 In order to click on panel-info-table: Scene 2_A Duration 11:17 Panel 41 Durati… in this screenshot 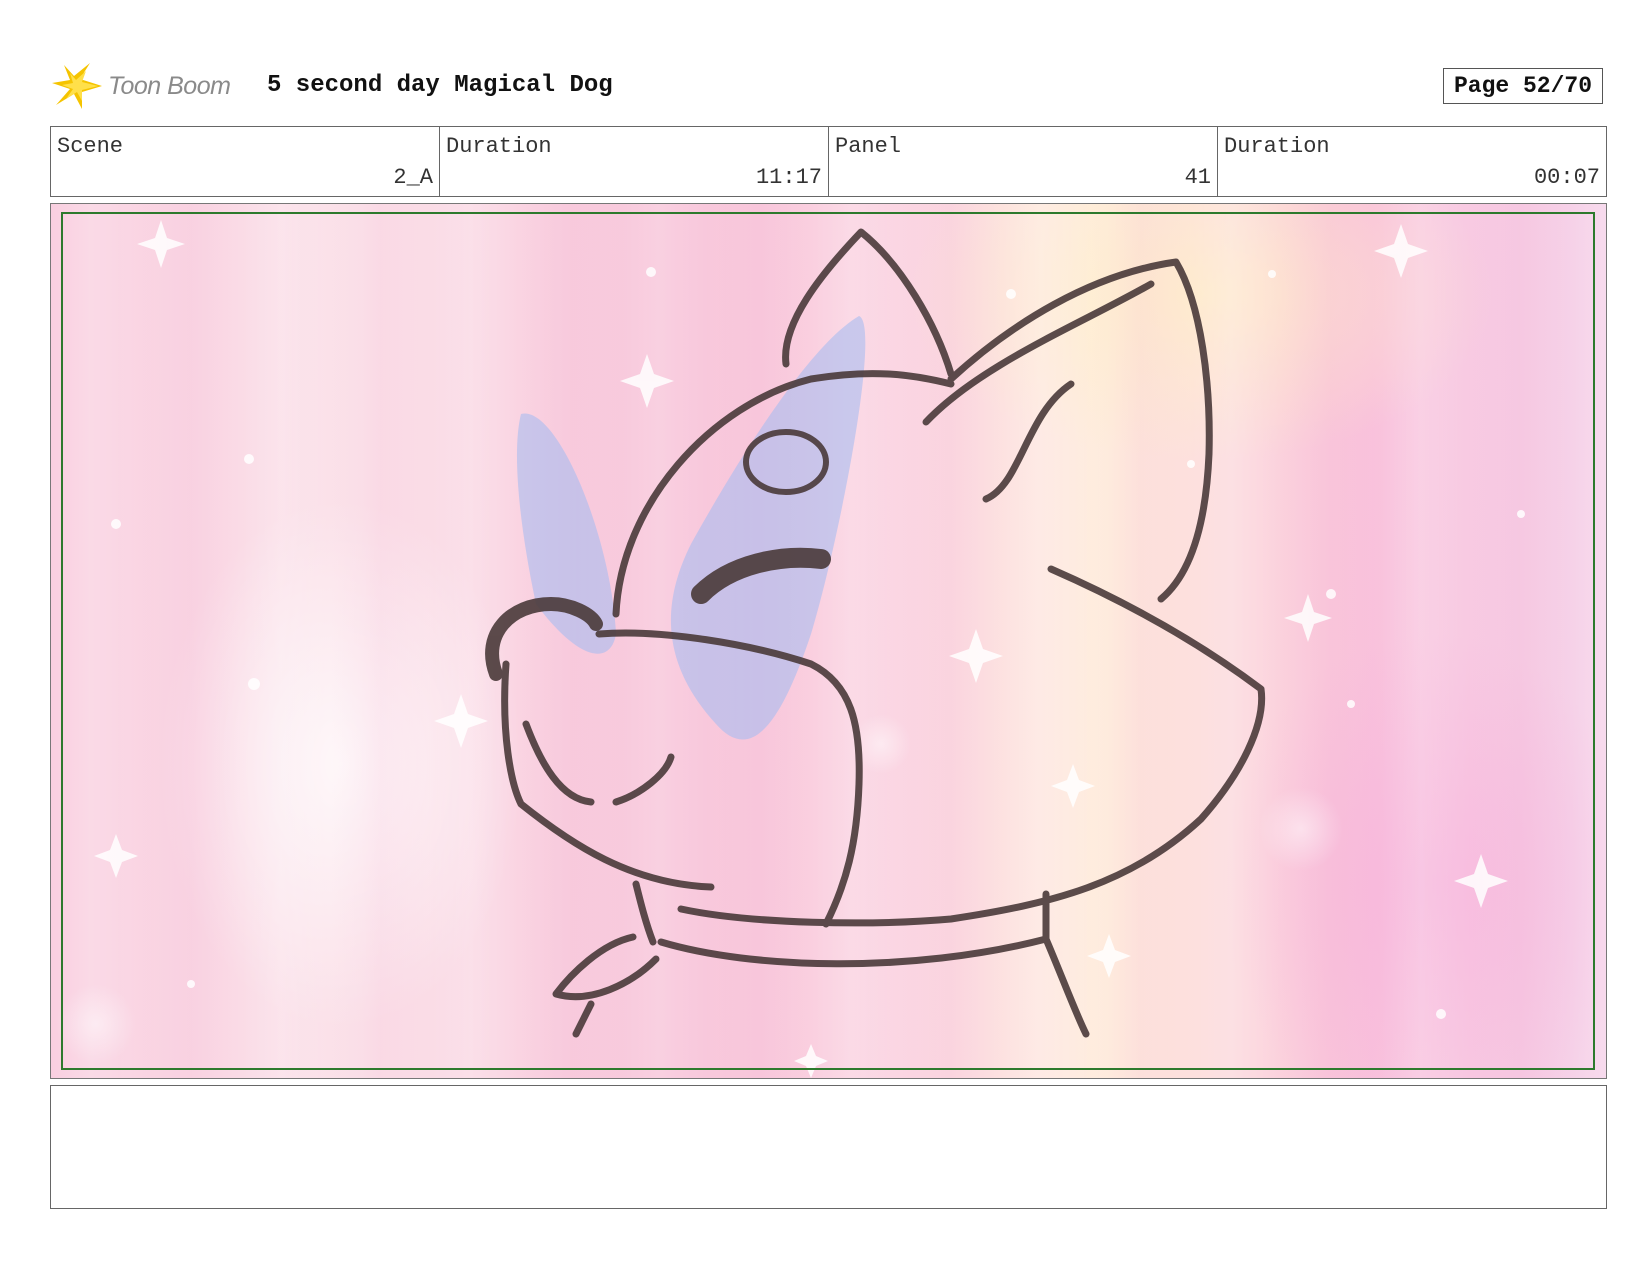, I will do `click(828, 161)`.